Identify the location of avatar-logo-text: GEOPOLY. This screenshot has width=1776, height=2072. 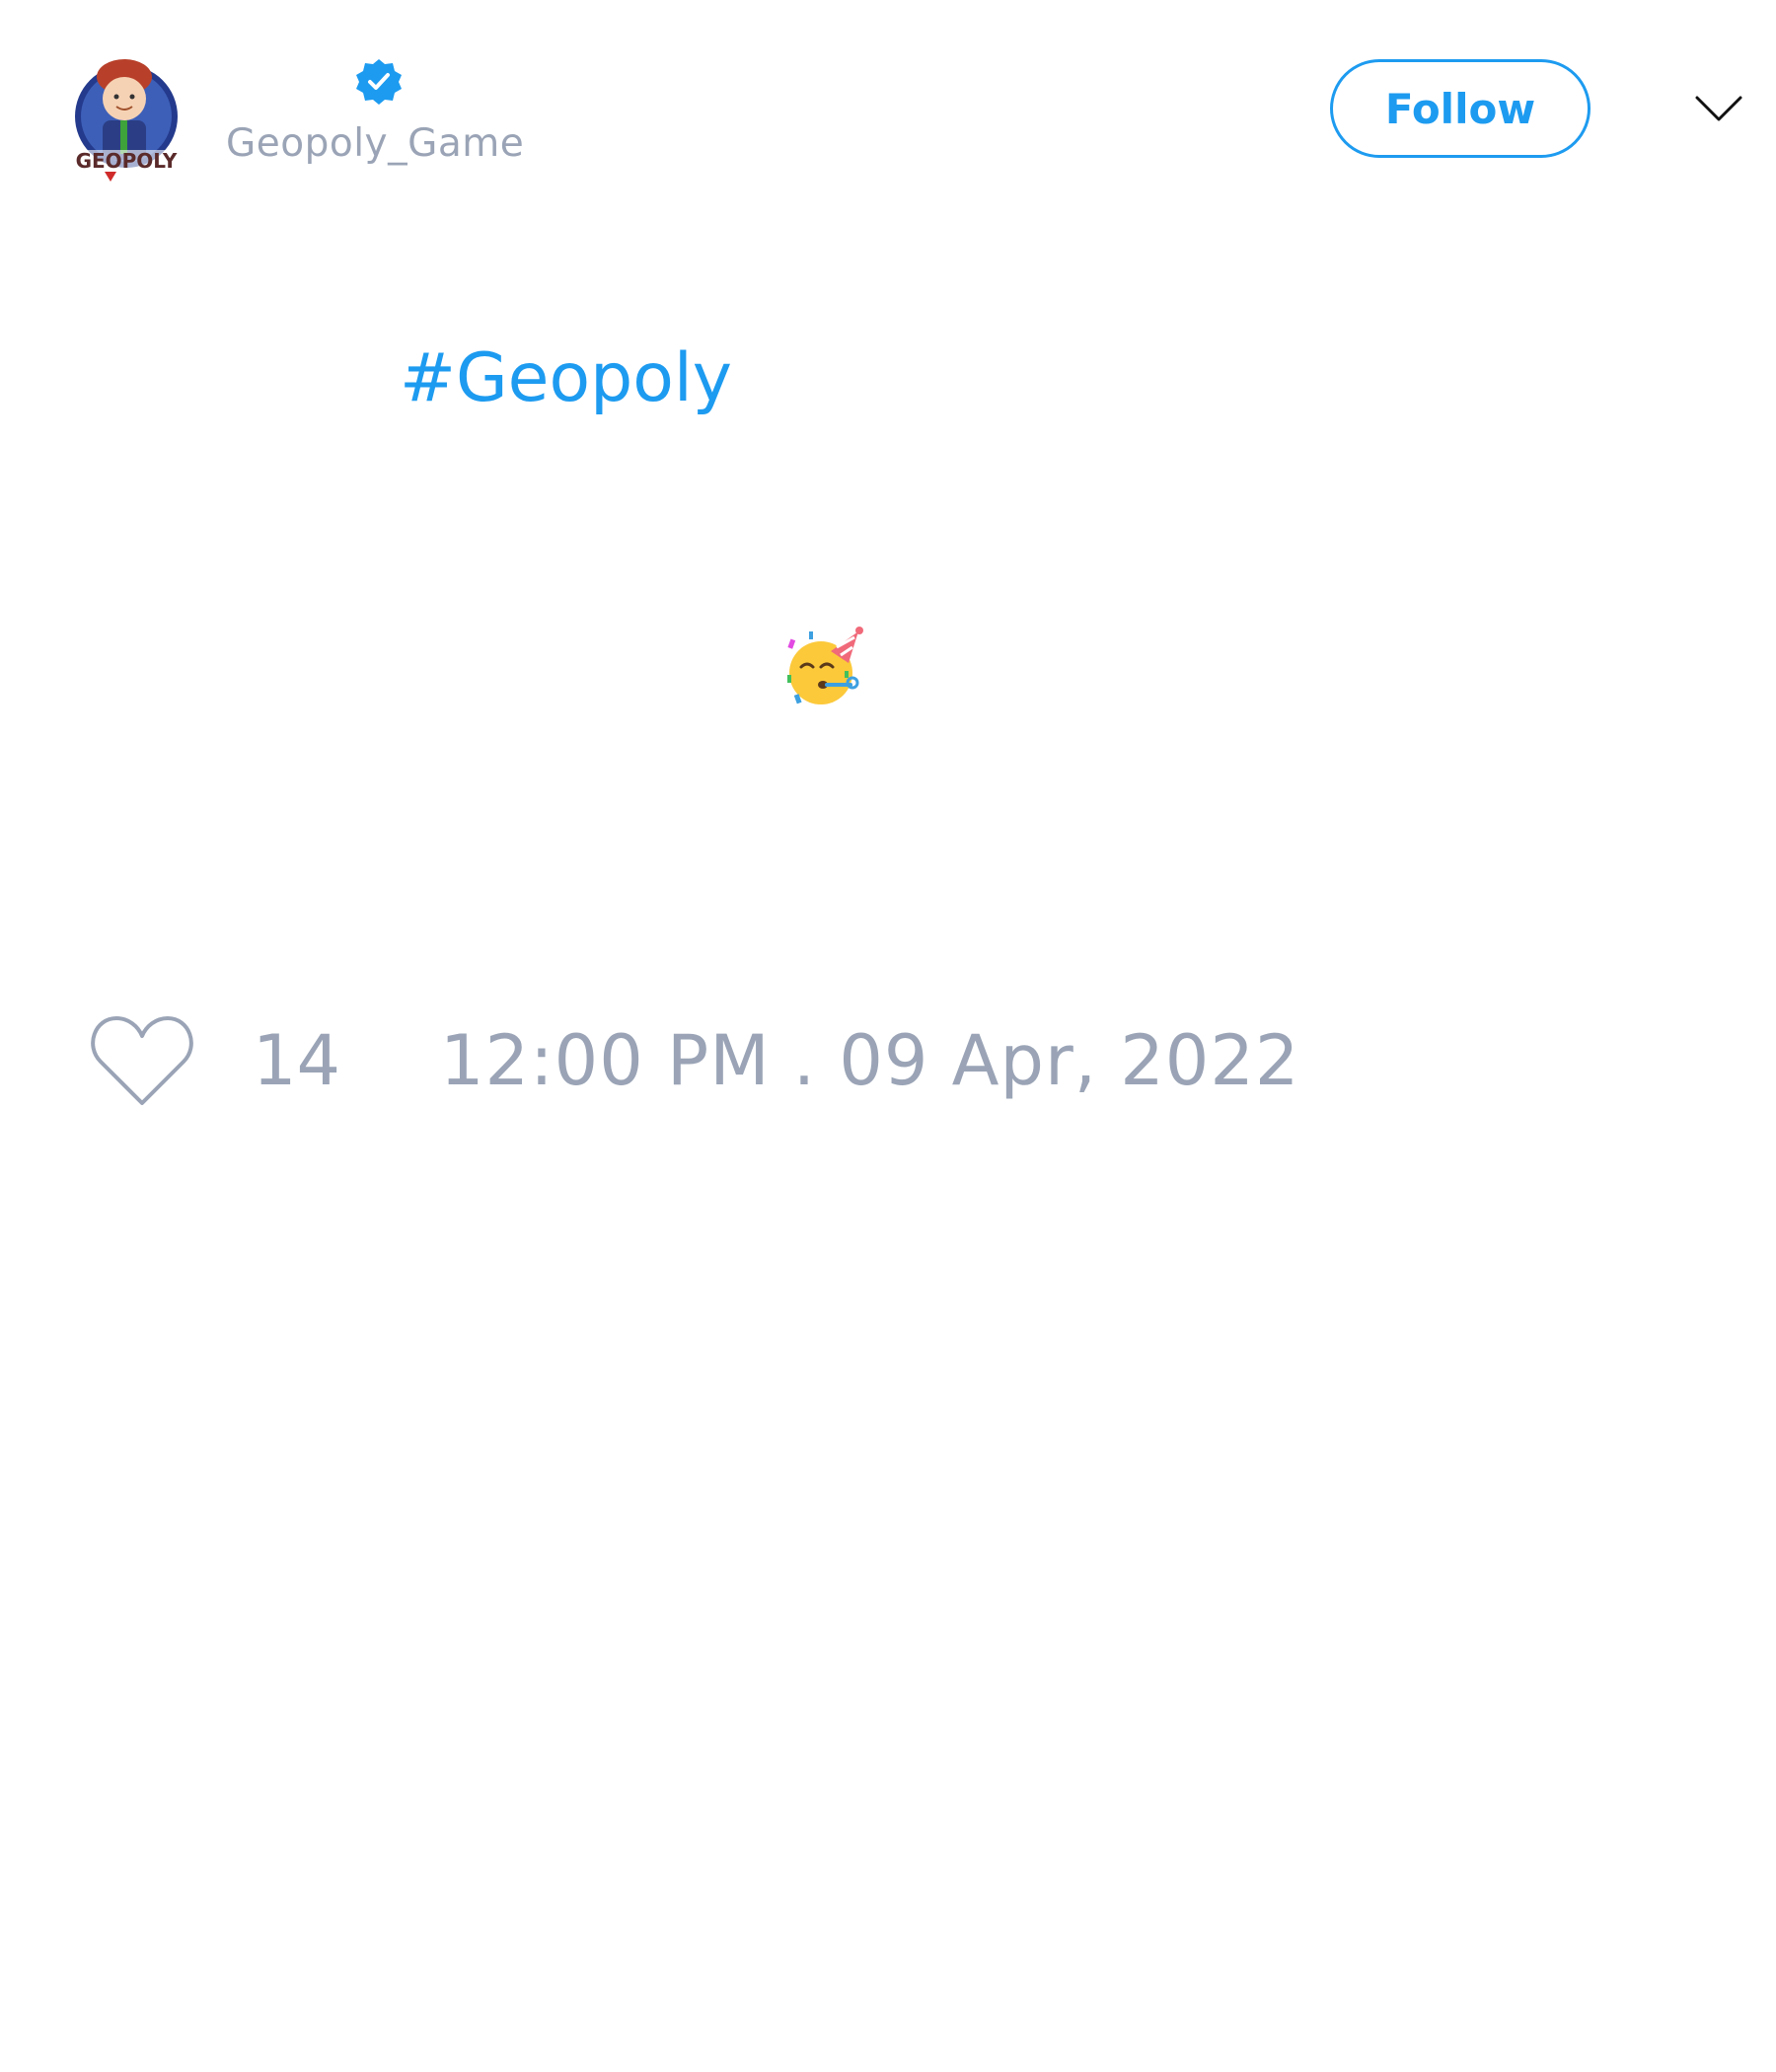
(127, 161).